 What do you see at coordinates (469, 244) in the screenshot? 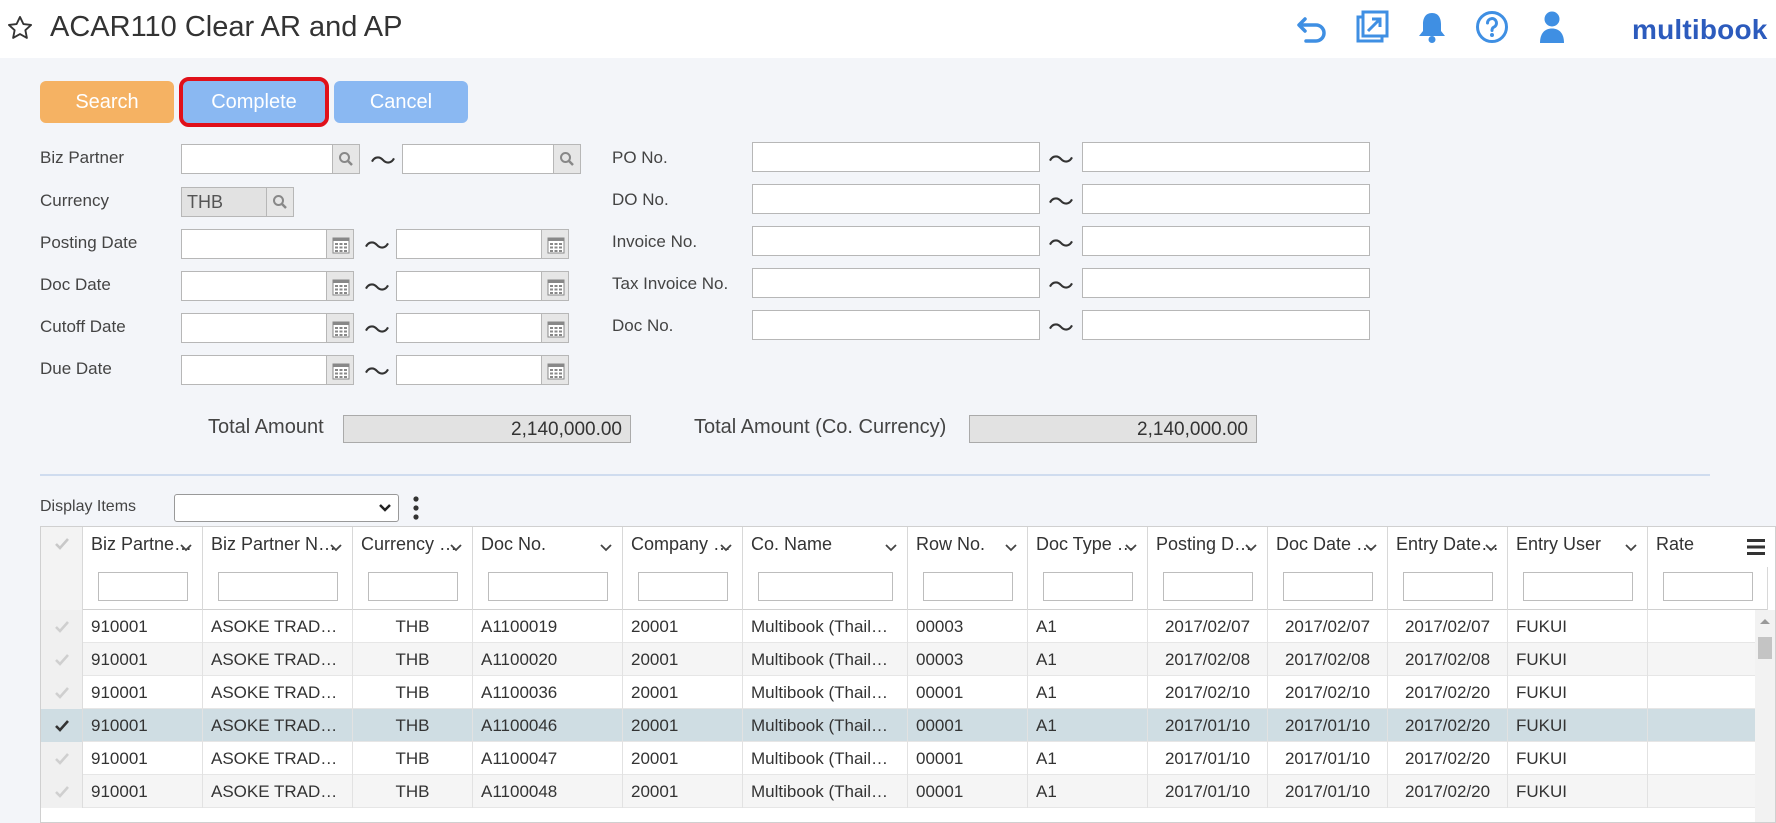
I see `posting-date-to-input` at bounding box center [469, 244].